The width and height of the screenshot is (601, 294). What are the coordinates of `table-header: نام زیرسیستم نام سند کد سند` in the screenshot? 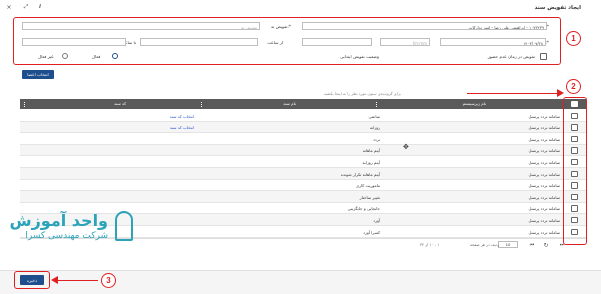 It's located at (303, 104).